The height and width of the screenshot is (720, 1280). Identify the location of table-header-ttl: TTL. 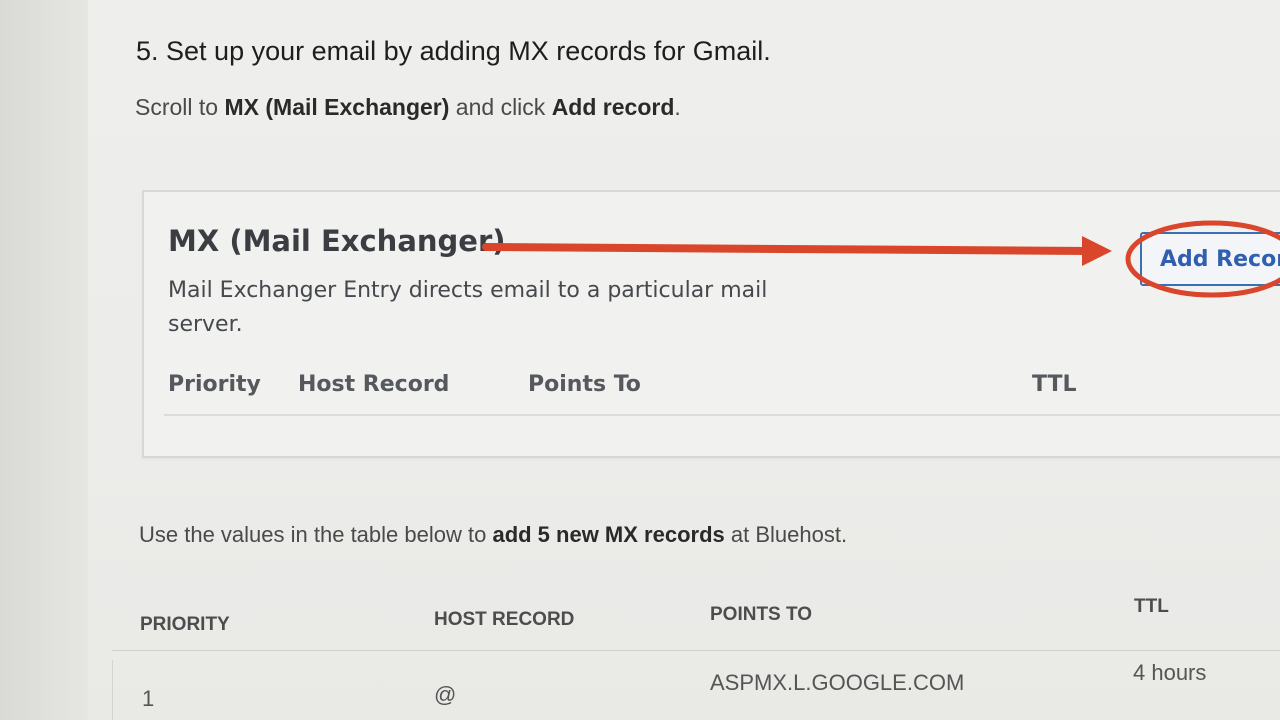
(1151, 606).